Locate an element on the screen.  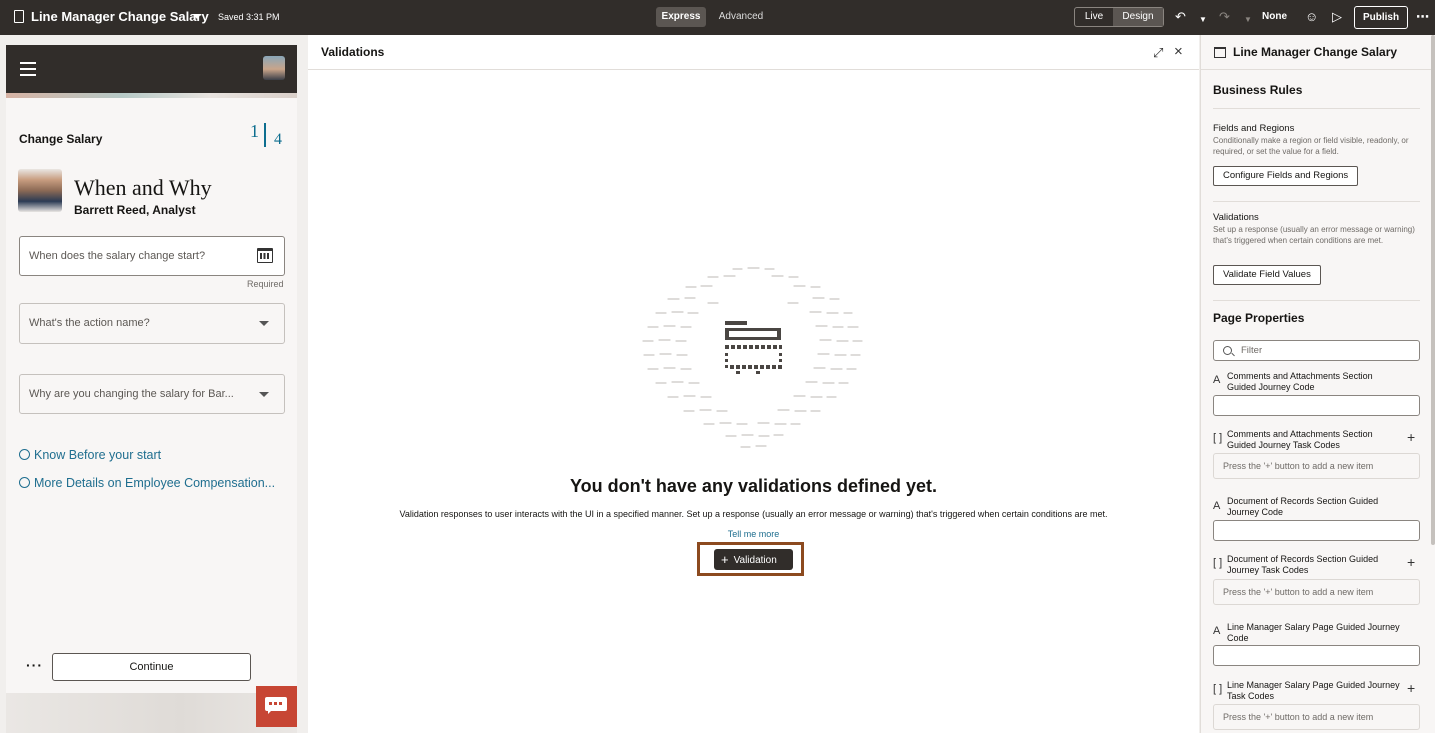
panel-header: Validations ⤢ × is located at coordinates (753, 52).